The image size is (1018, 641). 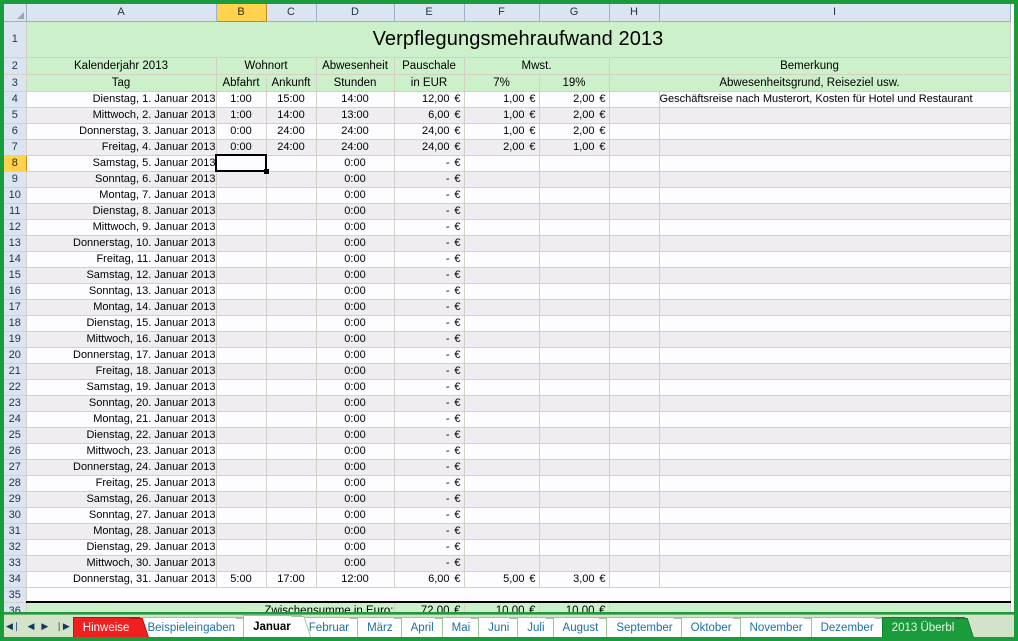 I want to click on cell-money: 1,00 €, so click(x=502, y=99).